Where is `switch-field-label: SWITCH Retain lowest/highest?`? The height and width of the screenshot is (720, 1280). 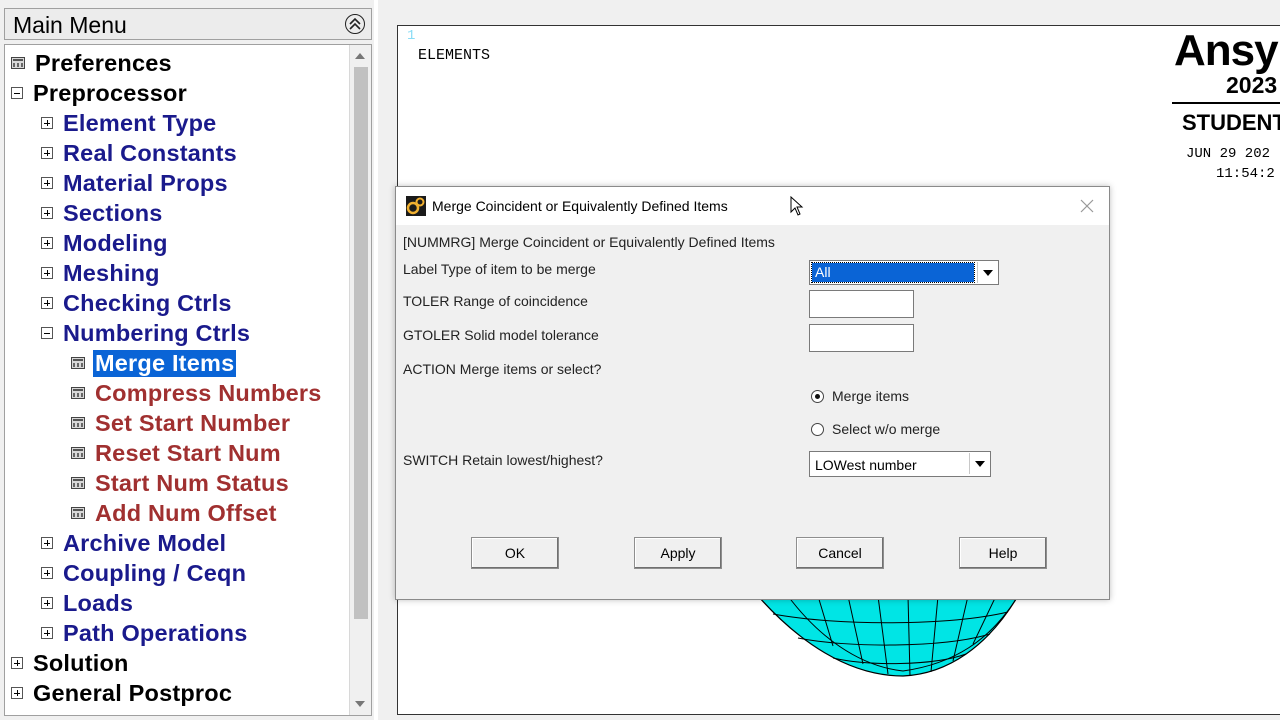 switch-field-label: SWITCH Retain lowest/highest? is located at coordinates (503, 460).